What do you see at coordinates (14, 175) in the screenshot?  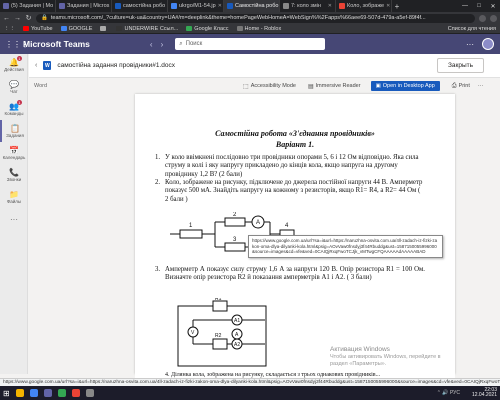 I see `rail-item: 📞 Звонки` at bounding box center [14, 175].